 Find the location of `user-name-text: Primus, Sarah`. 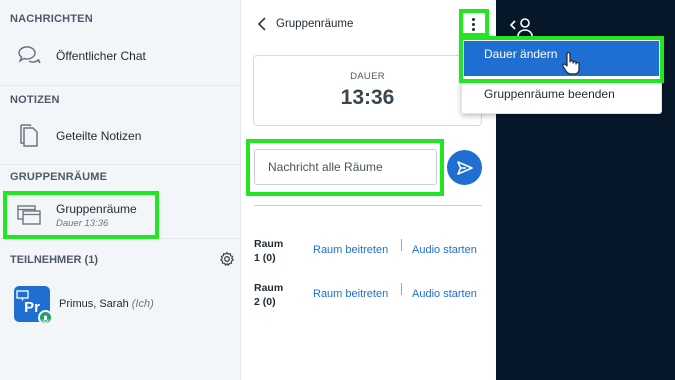

user-name-text: Primus, Sarah is located at coordinates (94, 304).